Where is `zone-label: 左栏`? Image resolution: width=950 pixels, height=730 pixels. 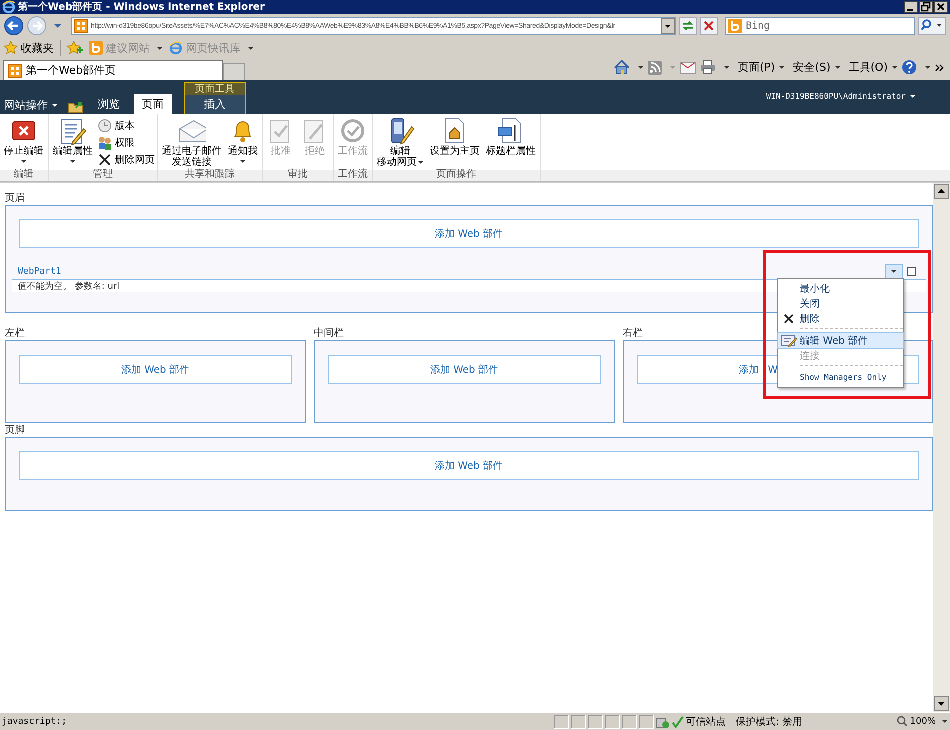 zone-label: 左栏 is located at coordinates (15, 333).